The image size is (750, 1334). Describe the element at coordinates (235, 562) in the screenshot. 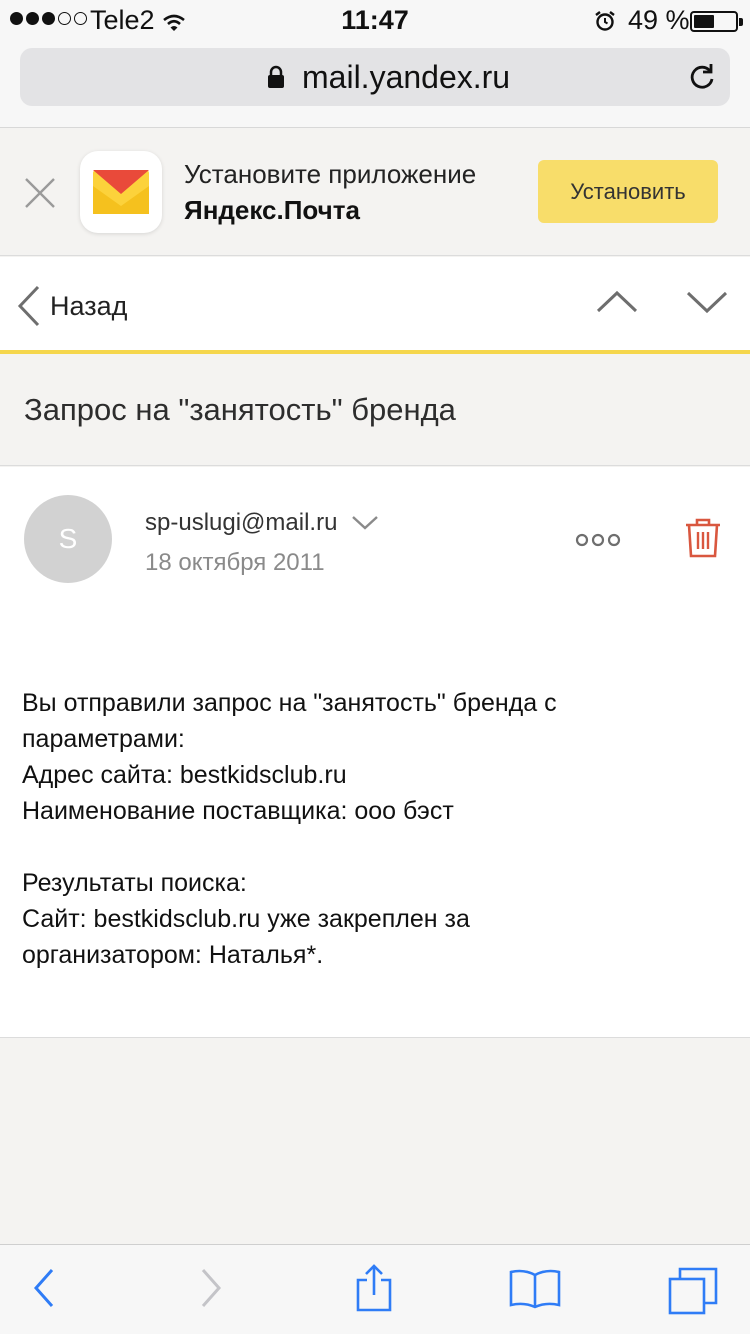

I see `message-date: 18 октября 2011` at that location.